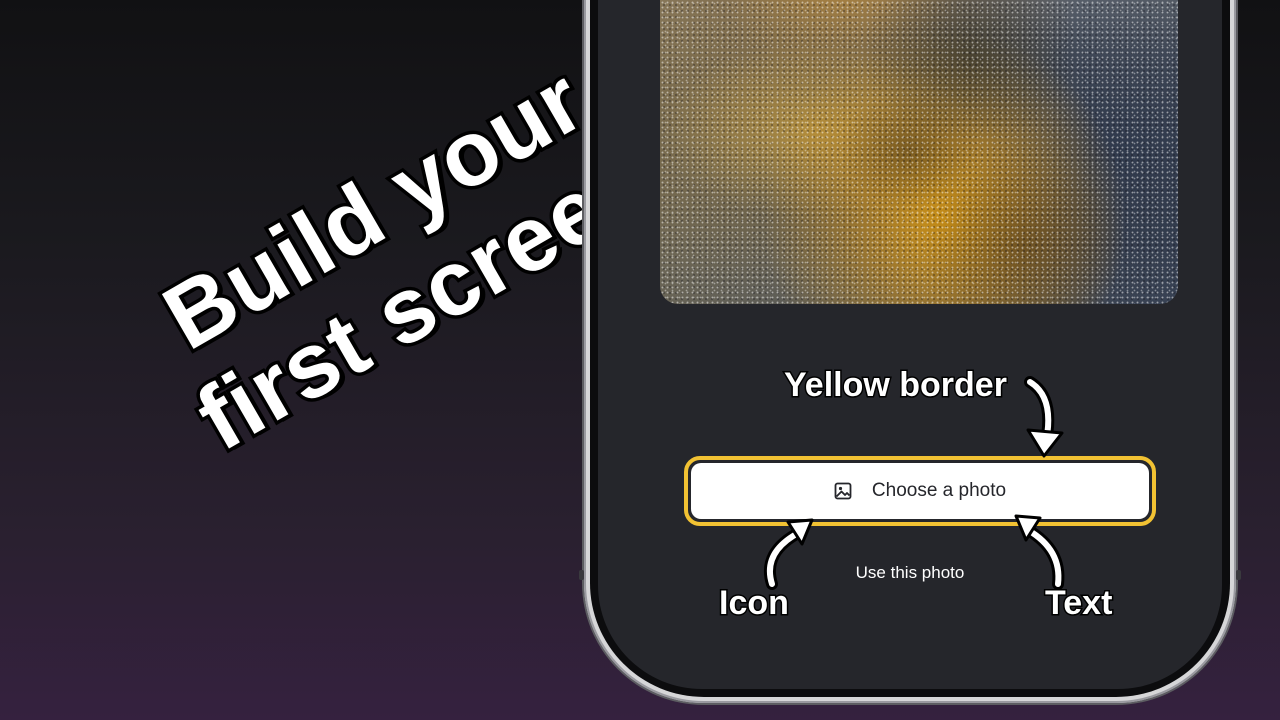 Image resolution: width=1280 pixels, height=720 pixels. What do you see at coordinates (754, 603) in the screenshot?
I see `annotation-icon: Icon` at bounding box center [754, 603].